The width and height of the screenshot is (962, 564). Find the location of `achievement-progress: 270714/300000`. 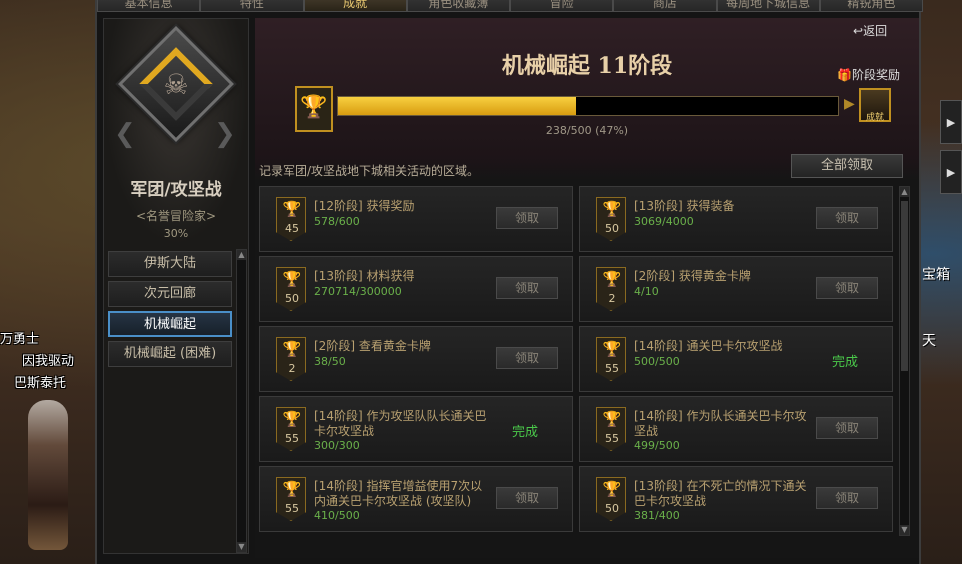

achievement-progress: 270714/300000 is located at coordinates (358, 291).